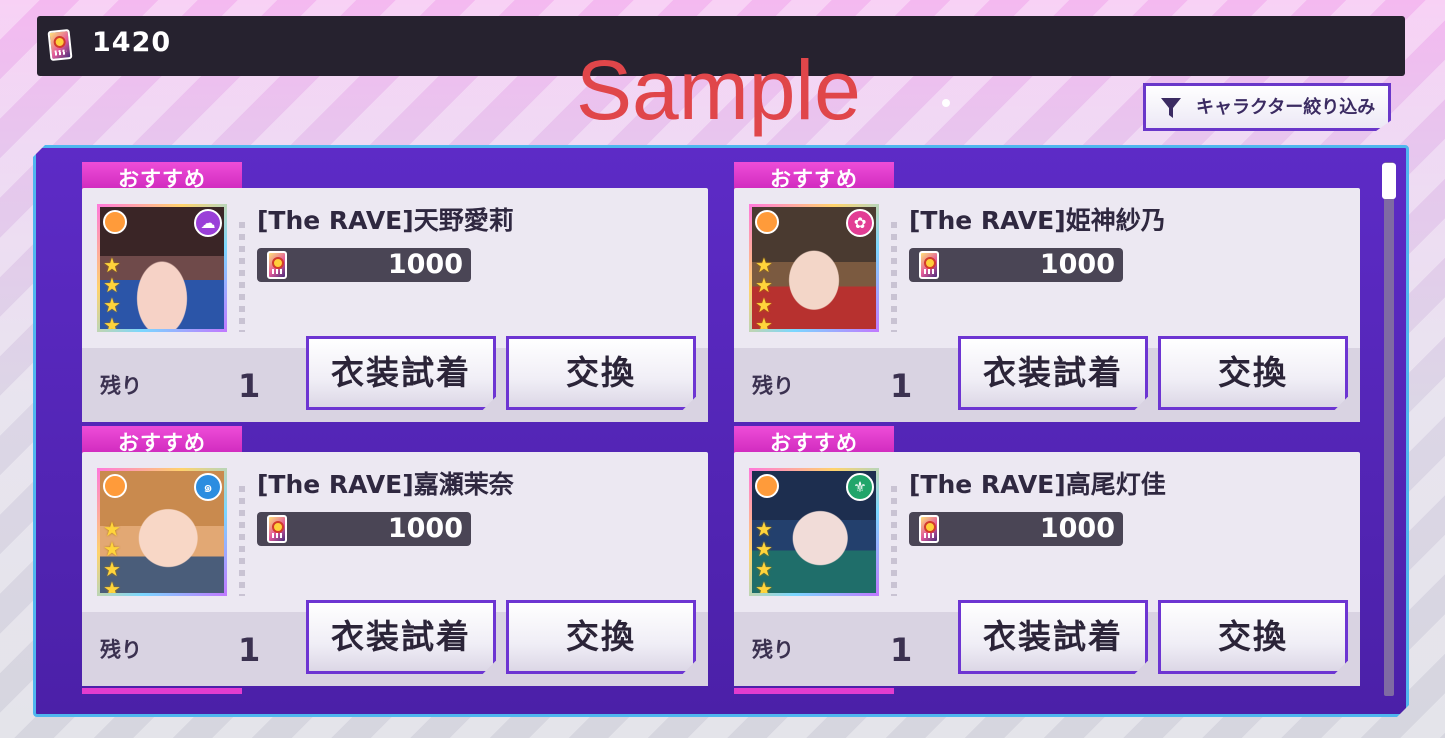  What do you see at coordinates (208, 487) in the screenshot?
I see `swirl-attribute-icon: ๑` at bounding box center [208, 487].